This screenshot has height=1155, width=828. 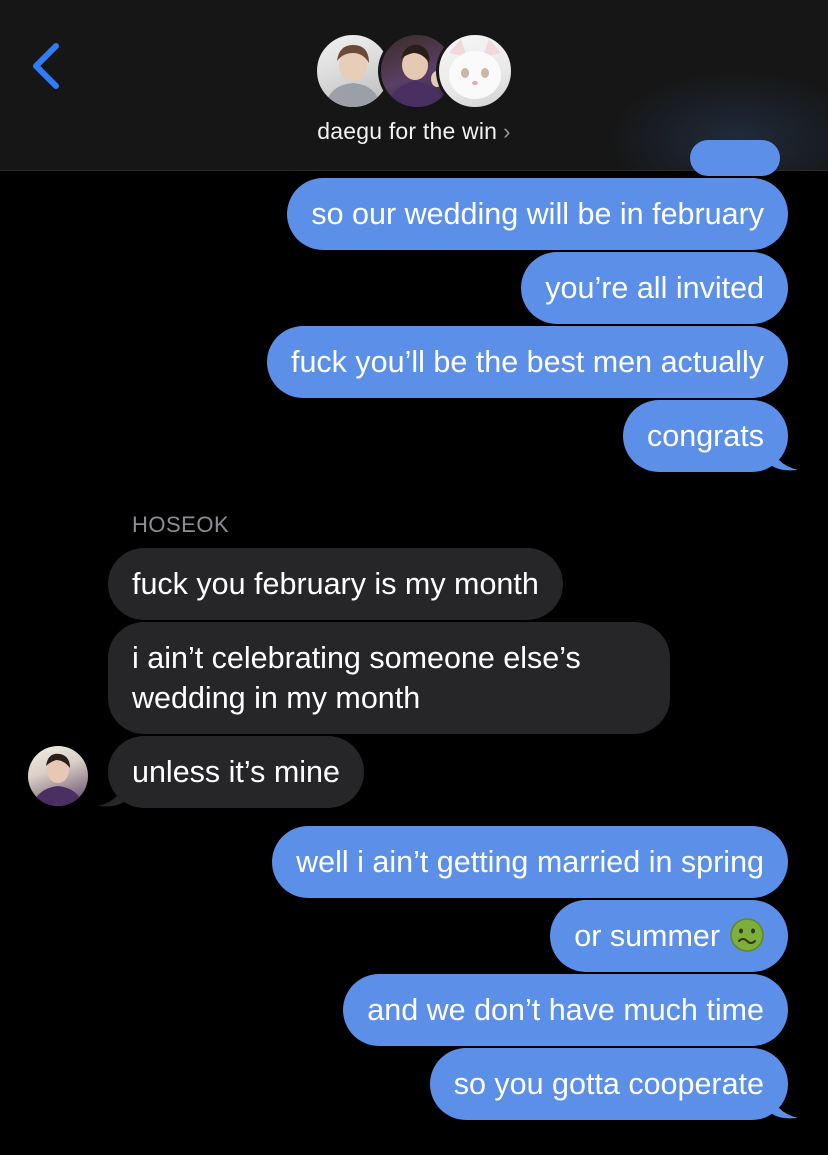 I want to click on message-bubble-in: fuck you february is my month, so click(x=335, y=584).